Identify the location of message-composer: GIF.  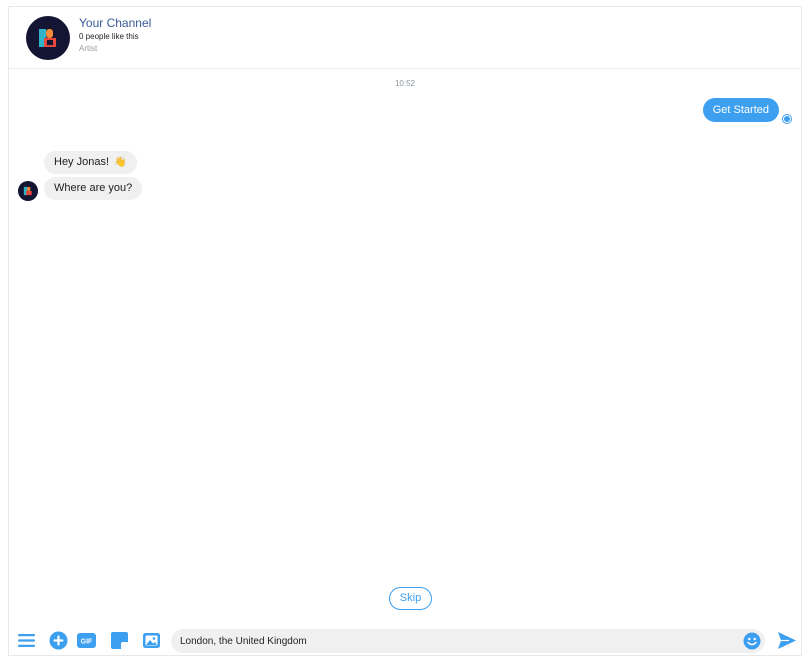
(405, 639).